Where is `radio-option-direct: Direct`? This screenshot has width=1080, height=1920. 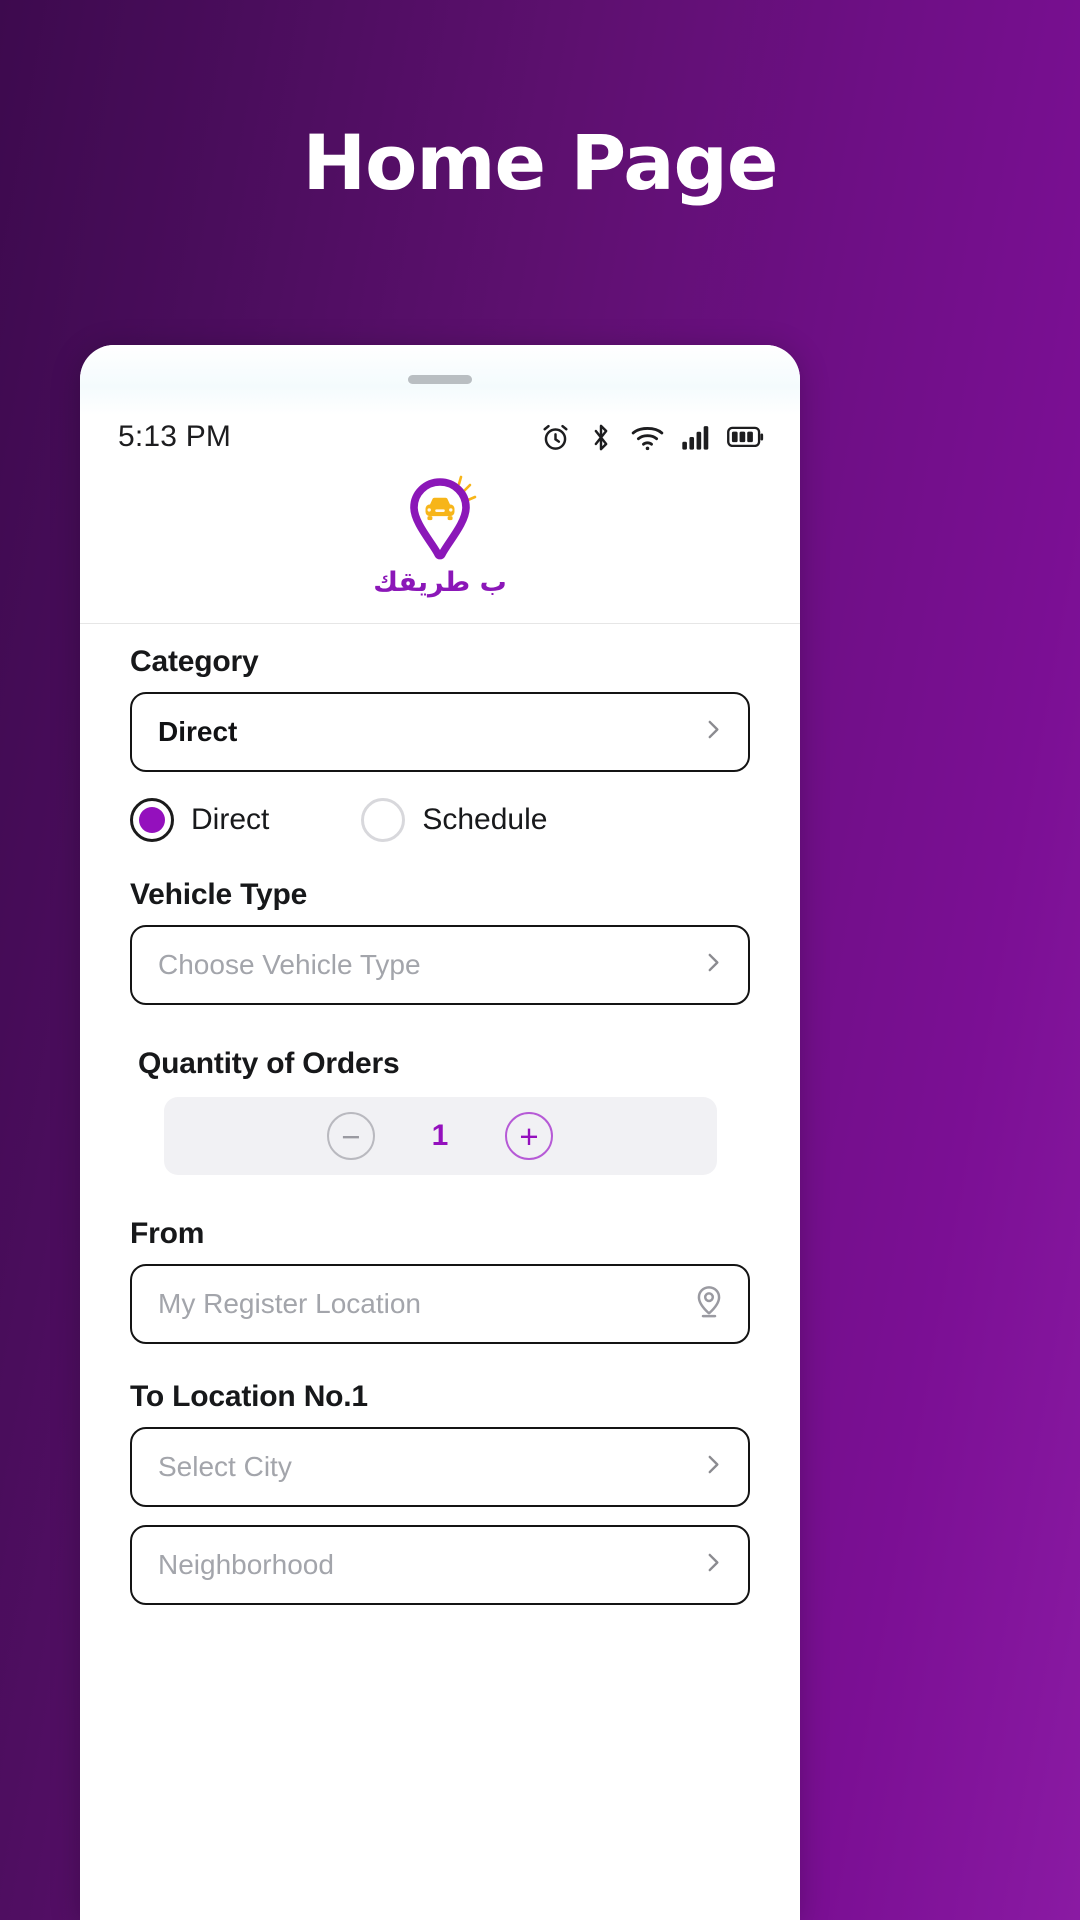
radio-option-direct: Direct is located at coordinates (199, 820).